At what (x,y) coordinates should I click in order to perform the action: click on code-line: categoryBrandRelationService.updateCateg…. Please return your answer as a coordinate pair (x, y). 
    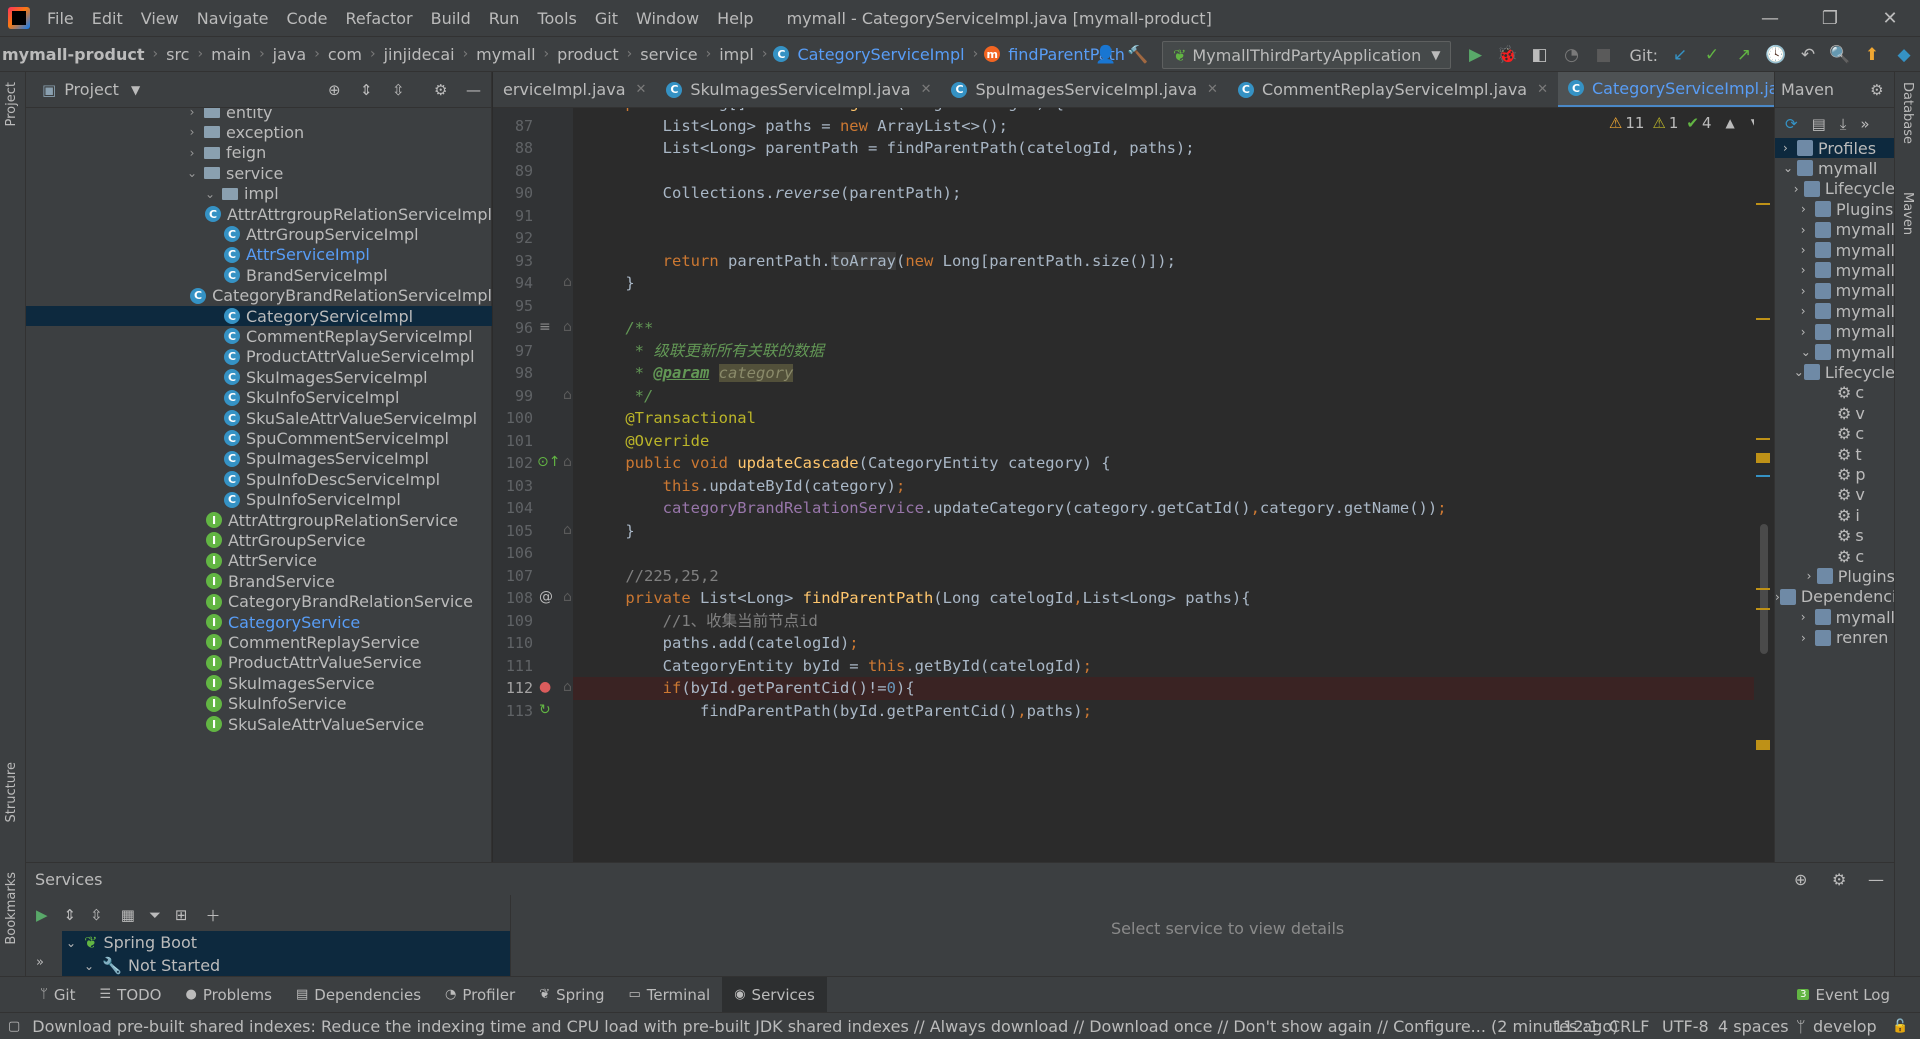
    Looking at the image, I should click on (1017, 508).